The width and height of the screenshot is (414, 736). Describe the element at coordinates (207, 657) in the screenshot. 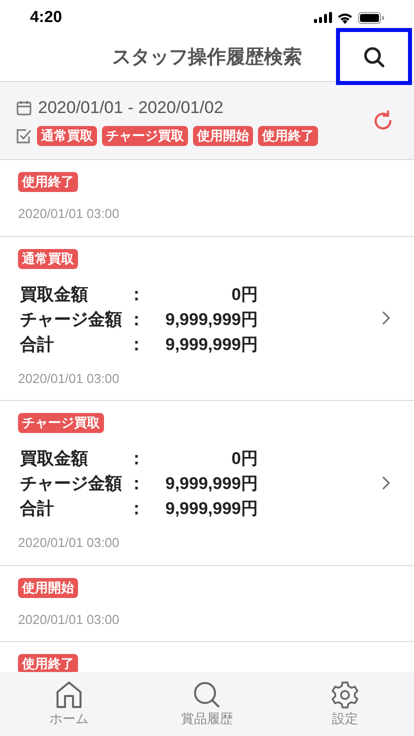

I see `history-item: 使用終了` at that location.